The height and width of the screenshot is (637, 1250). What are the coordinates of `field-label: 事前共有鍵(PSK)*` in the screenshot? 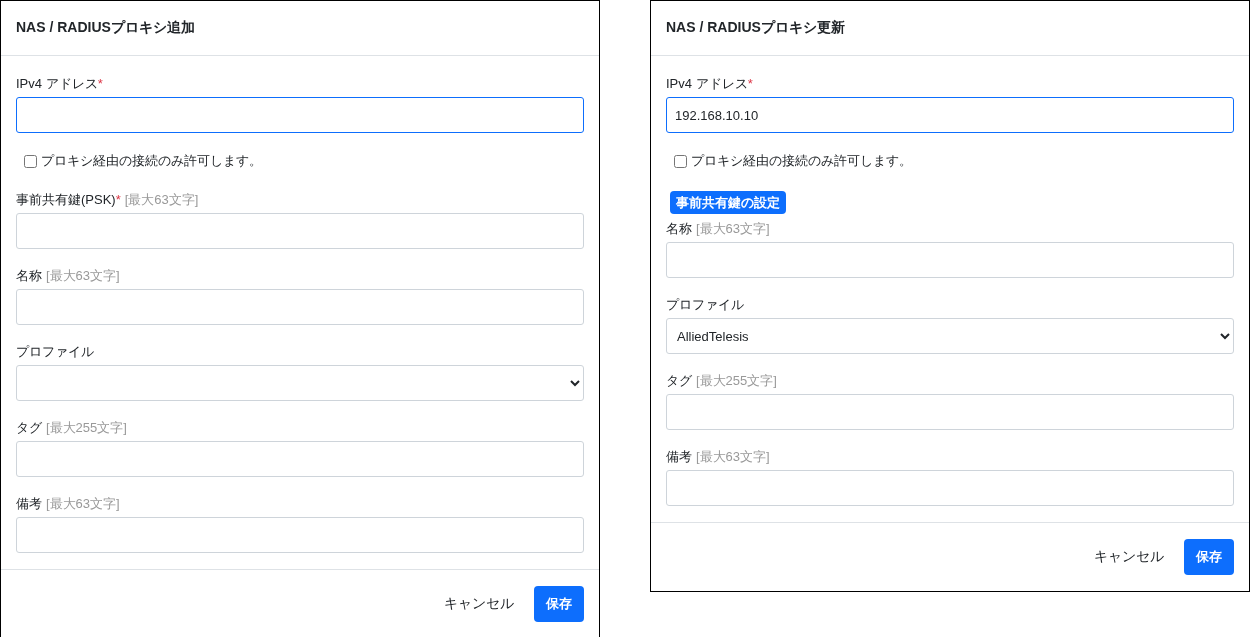 It's located at (68, 200).